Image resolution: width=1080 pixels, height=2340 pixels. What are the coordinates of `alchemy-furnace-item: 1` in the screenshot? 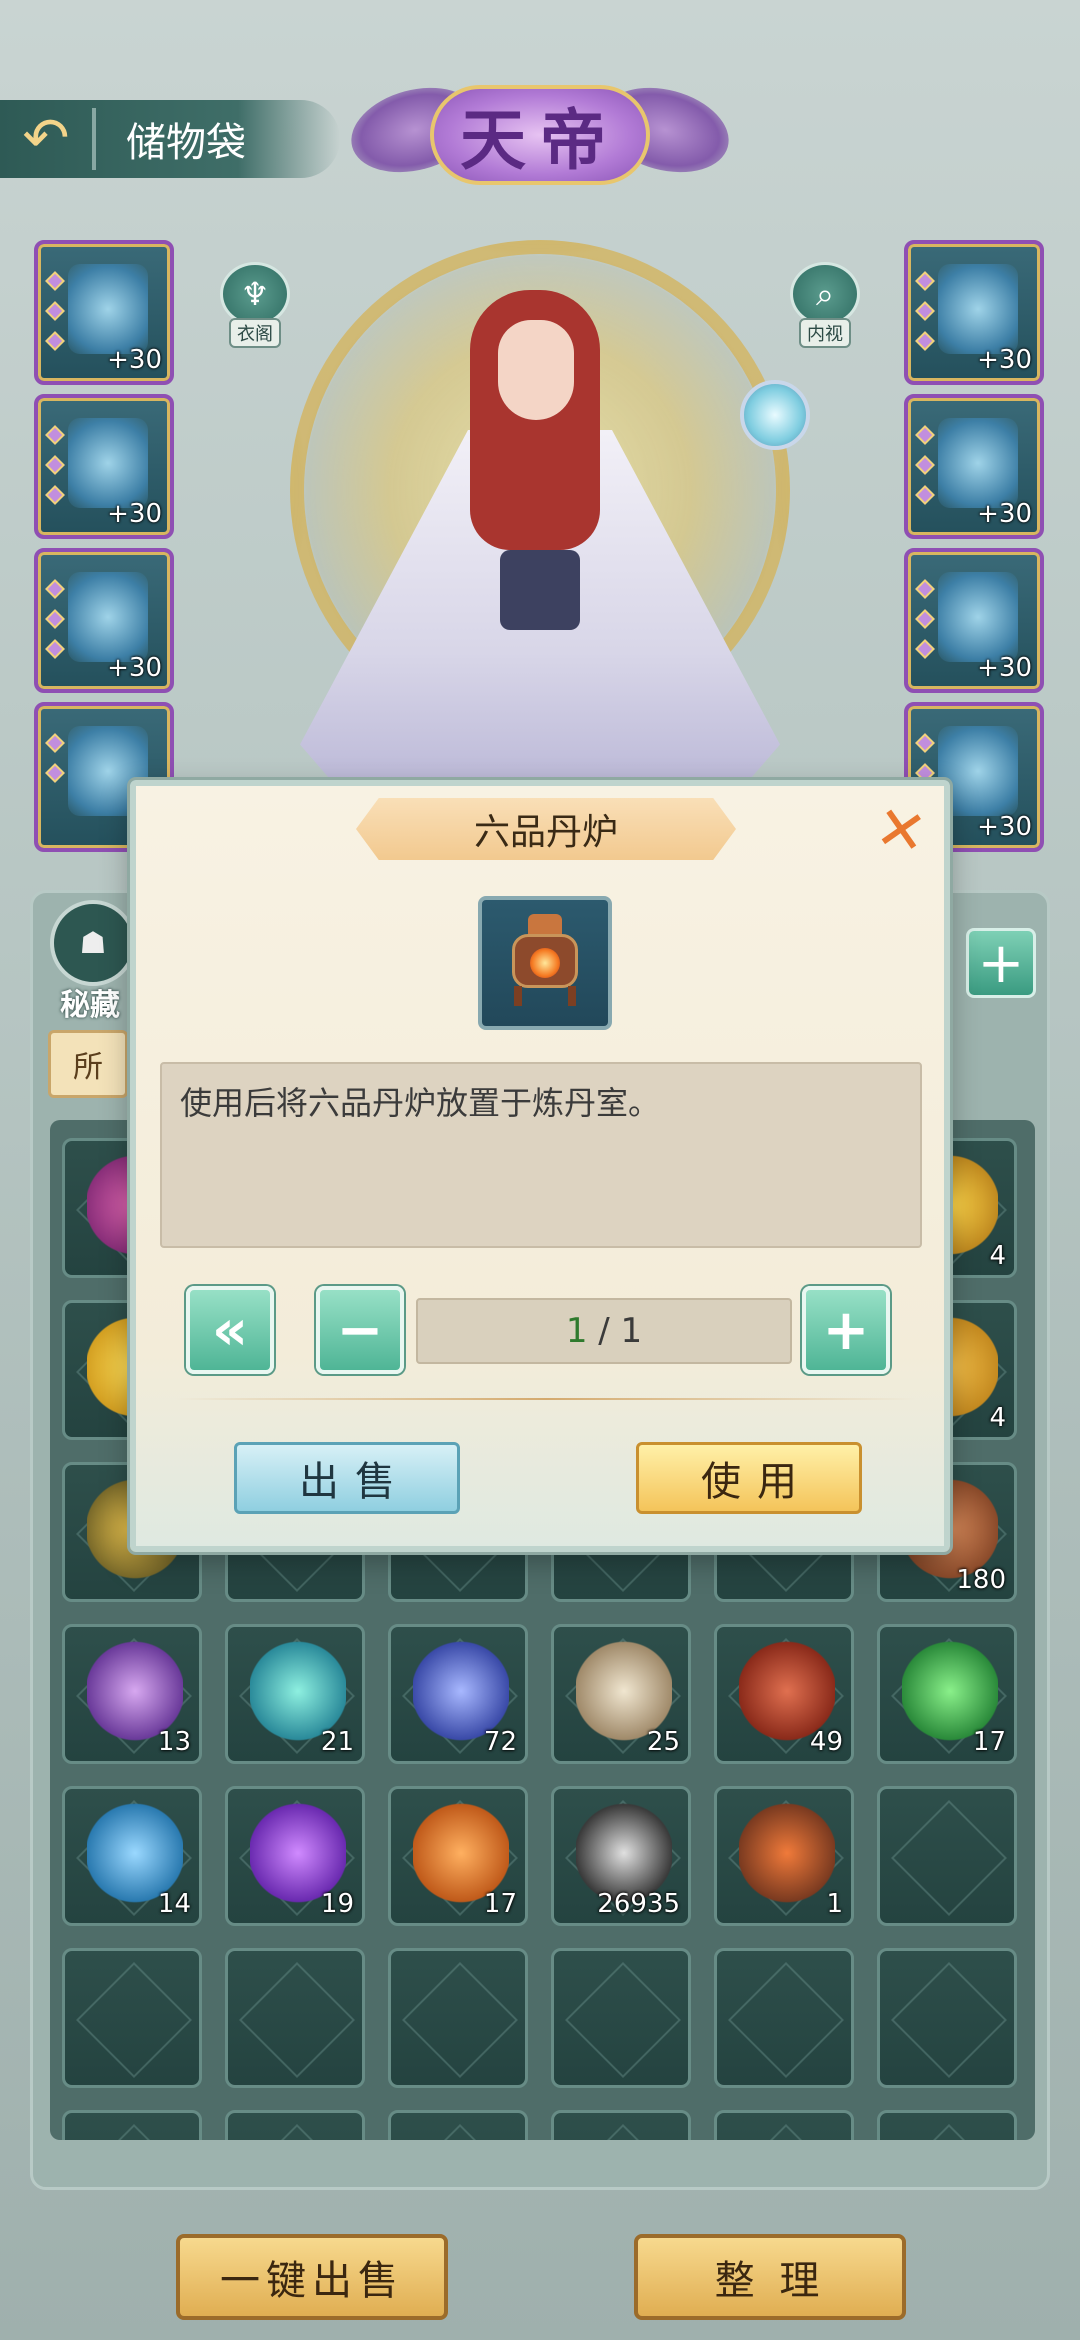 It's located at (784, 1856).